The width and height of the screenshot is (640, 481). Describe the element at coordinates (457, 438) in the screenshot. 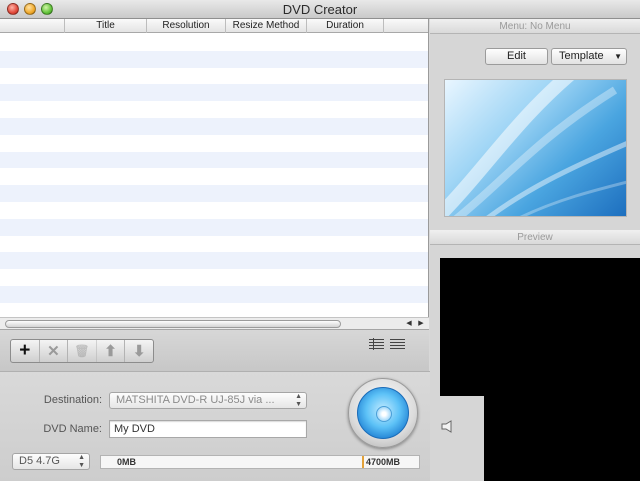

I see `preview-controls-area` at that location.